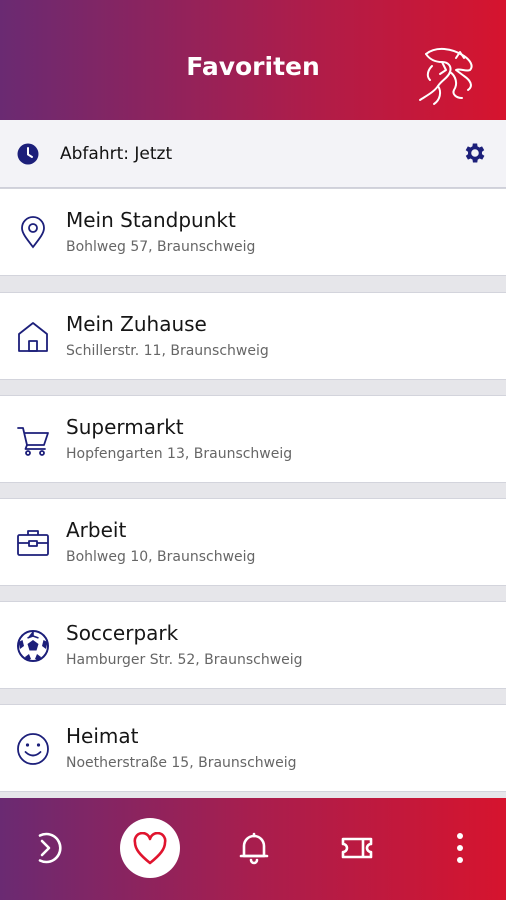 The width and height of the screenshot is (506, 900). What do you see at coordinates (116, 154) in the screenshot?
I see `departure-label: Abfahrt: Jetzt` at bounding box center [116, 154].